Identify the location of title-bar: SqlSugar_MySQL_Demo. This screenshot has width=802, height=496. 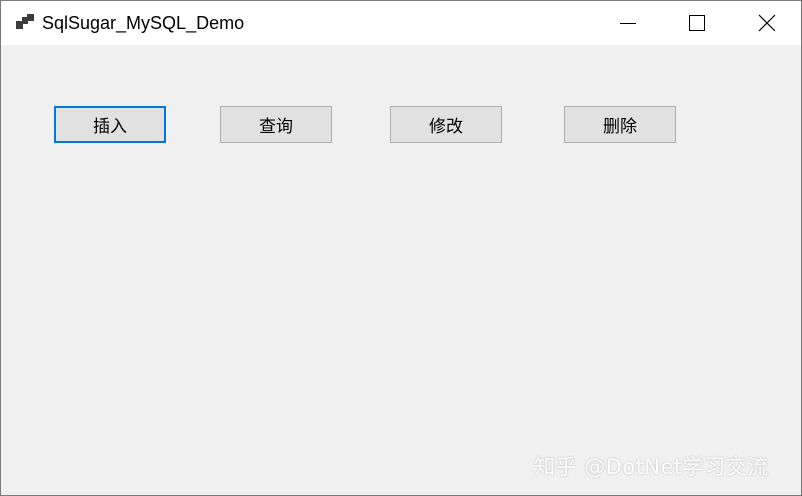
(401, 23).